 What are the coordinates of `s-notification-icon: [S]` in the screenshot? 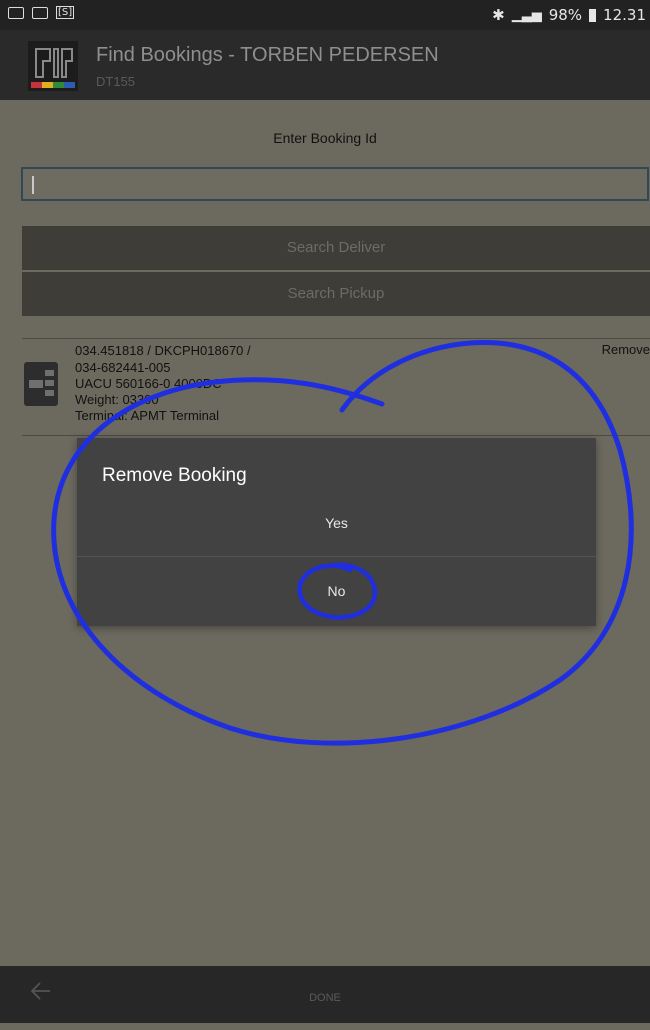 It's located at (65, 12).